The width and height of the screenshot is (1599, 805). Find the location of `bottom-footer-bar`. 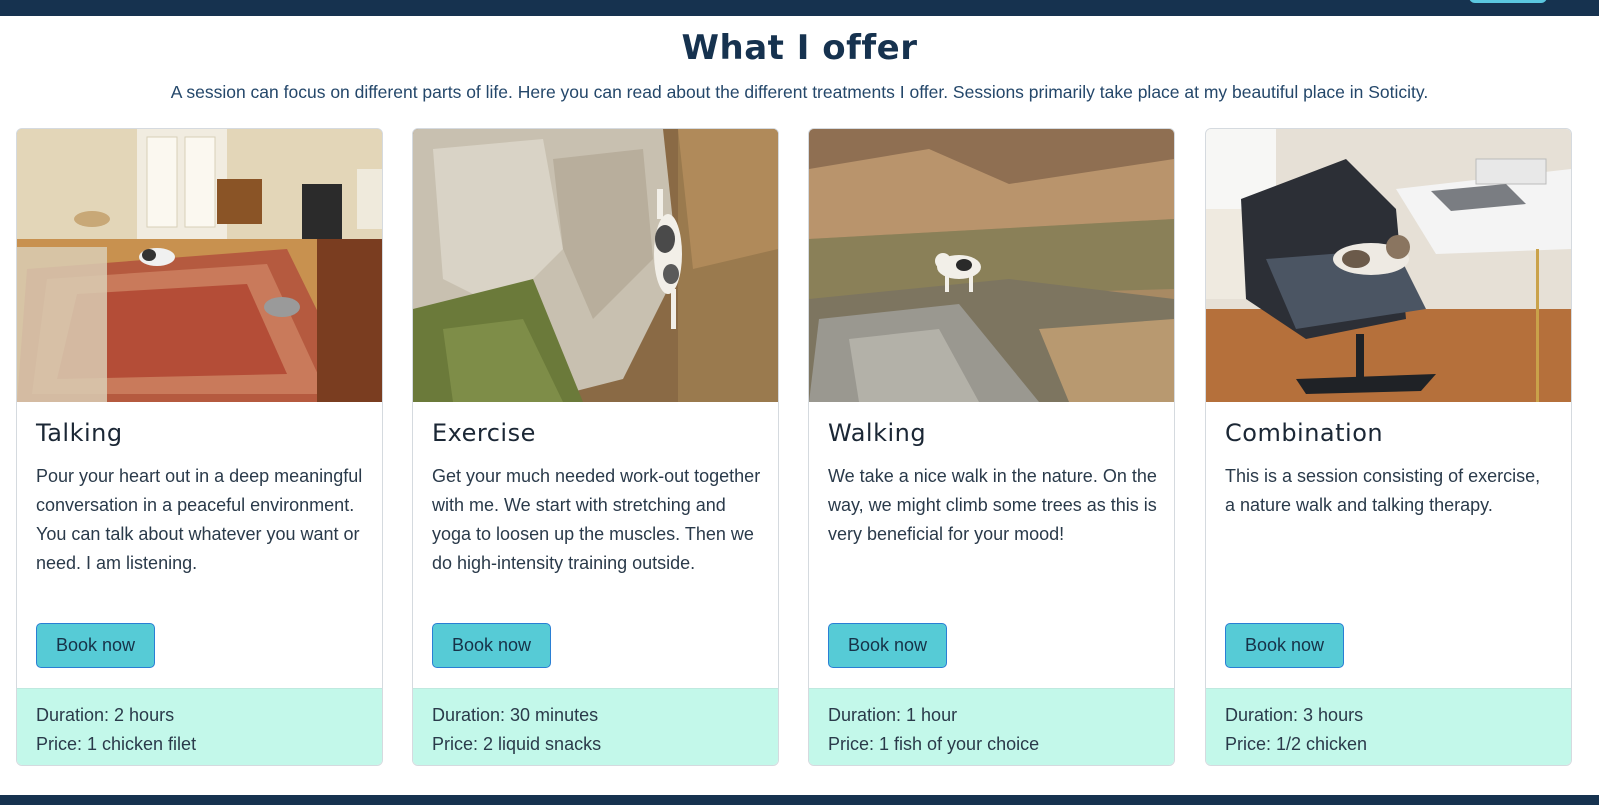

bottom-footer-bar is located at coordinates (799, 800).